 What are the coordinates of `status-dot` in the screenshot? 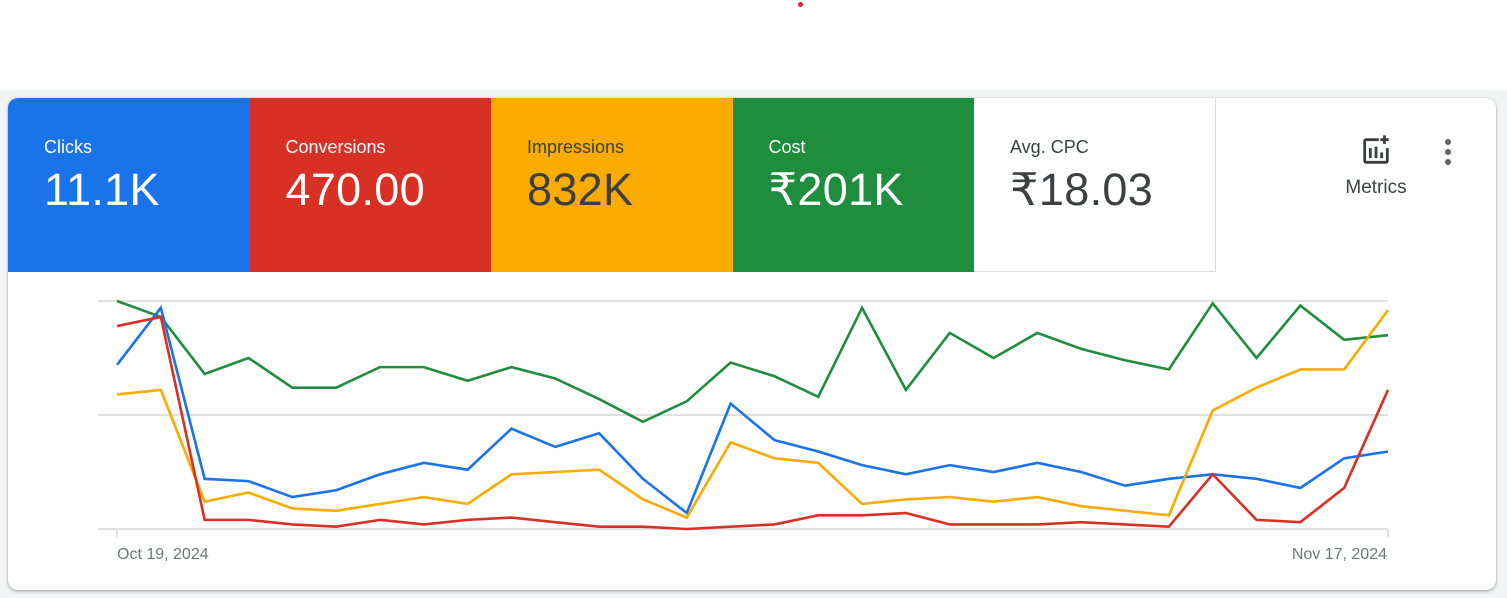 It's located at (800, 4).